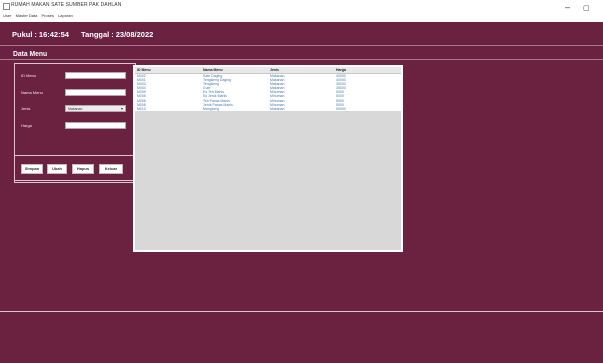  I want to click on button-panel: Simpan Ubah Hapus Keluar, so click(74, 168).